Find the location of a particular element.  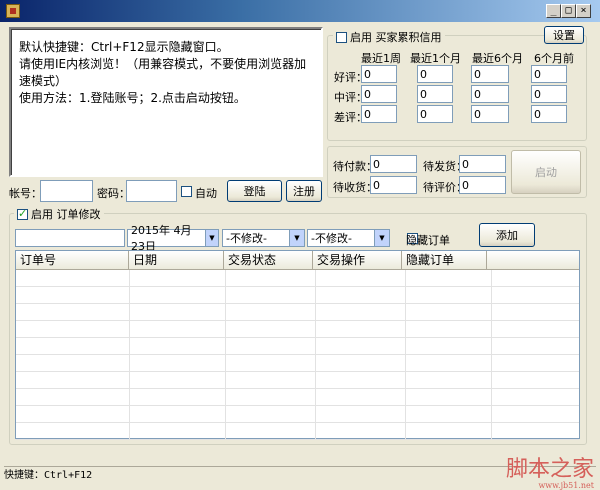

pending-ship-input is located at coordinates (482, 164).